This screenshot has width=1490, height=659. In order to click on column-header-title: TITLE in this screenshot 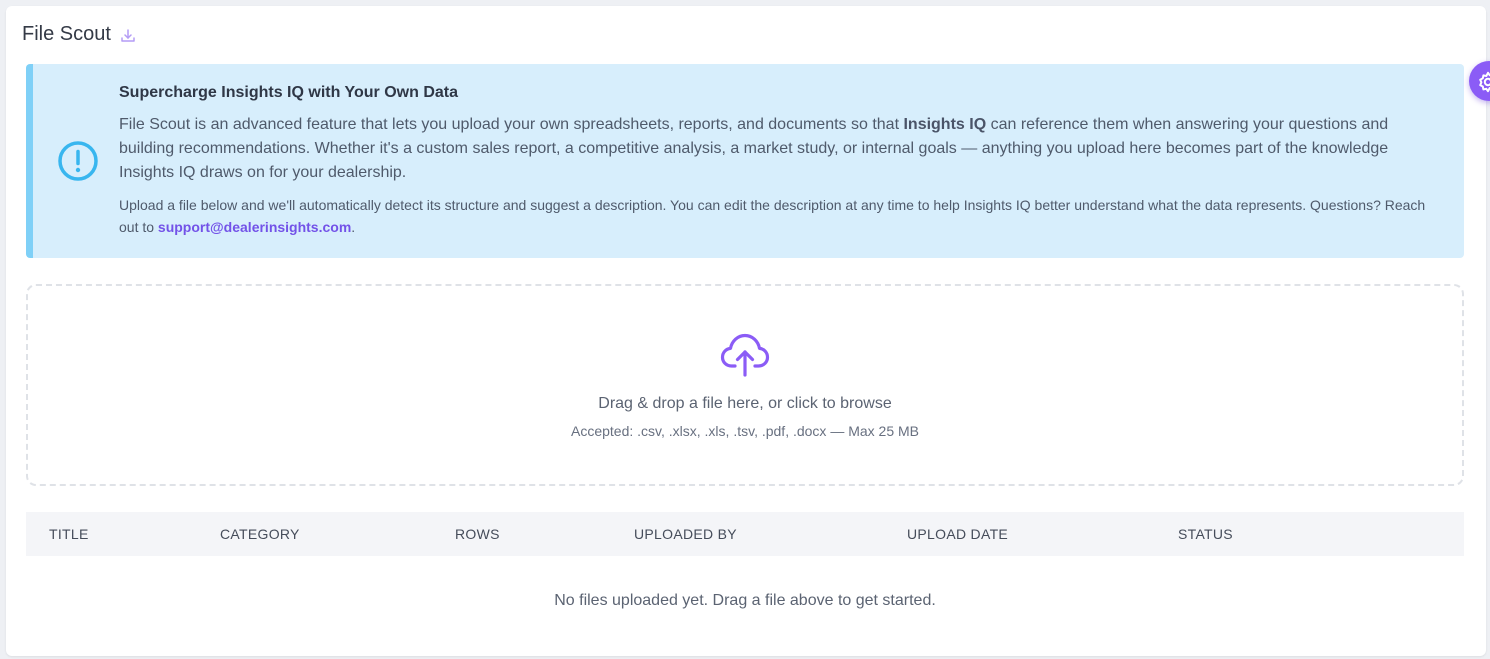, I will do `click(69, 534)`.